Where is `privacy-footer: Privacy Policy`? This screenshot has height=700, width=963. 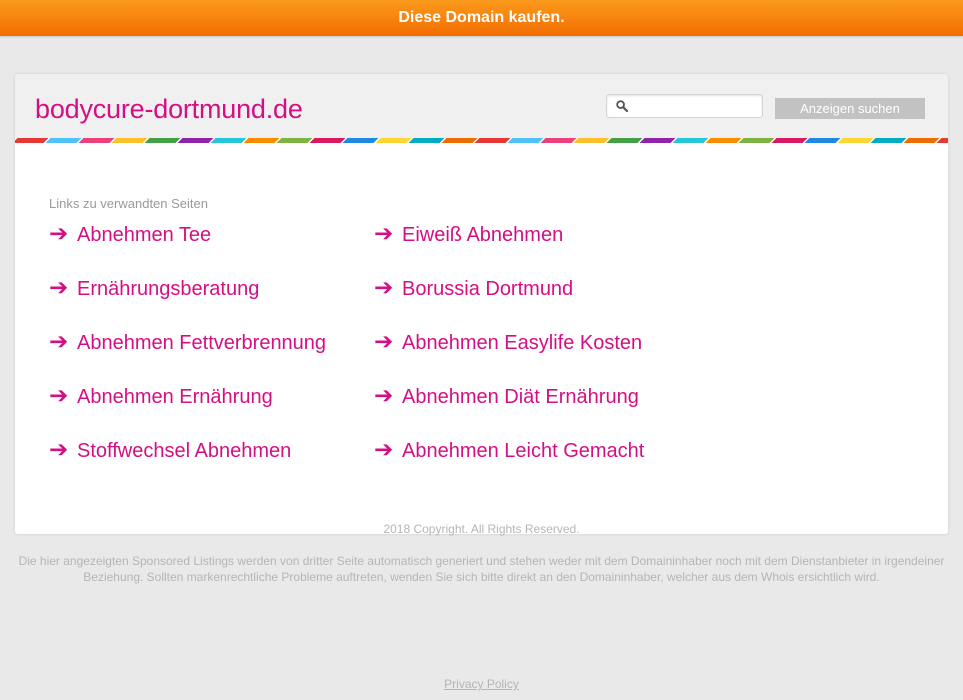
privacy-footer: Privacy Policy is located at coordinates (481, 684).